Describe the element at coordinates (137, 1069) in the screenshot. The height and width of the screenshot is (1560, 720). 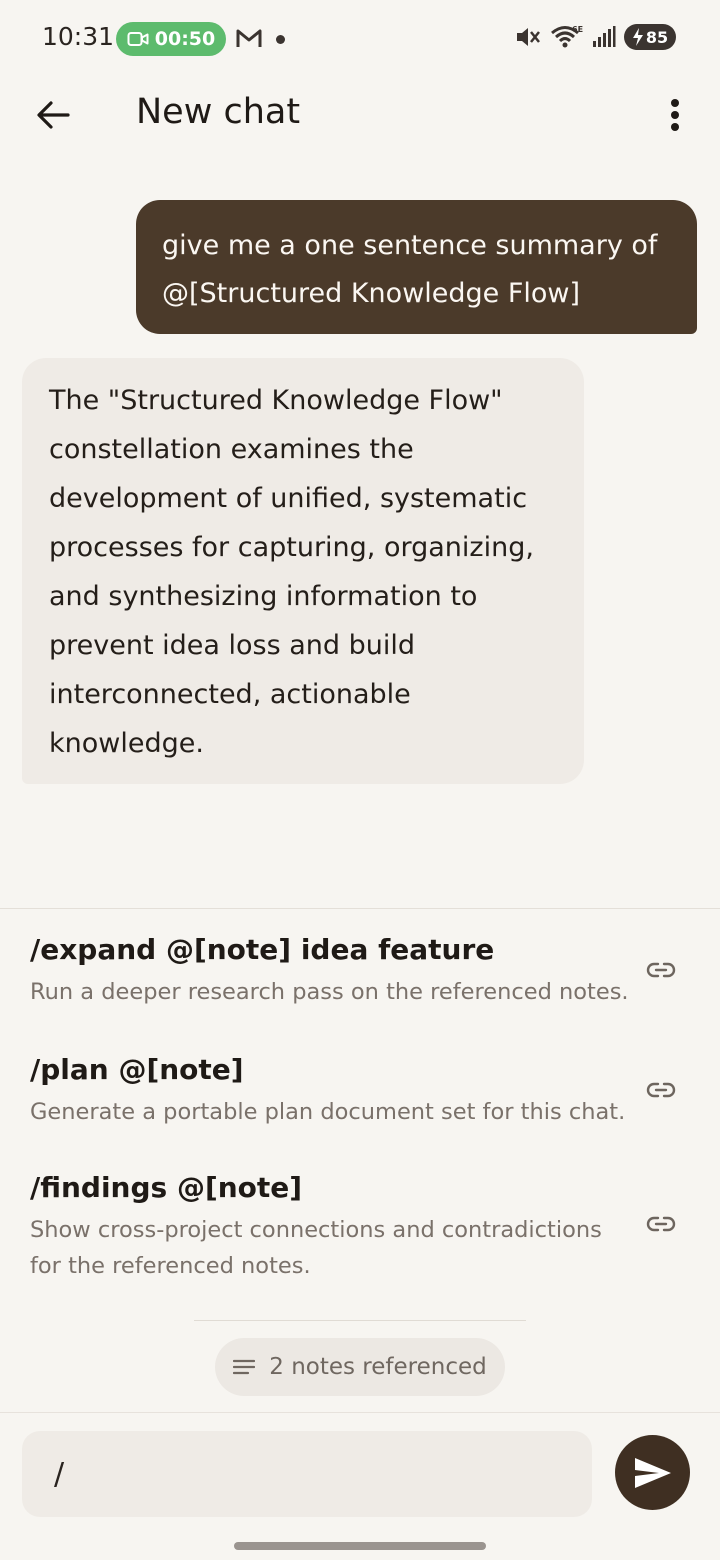
I see `command-title: /plan @[note]` at that location.